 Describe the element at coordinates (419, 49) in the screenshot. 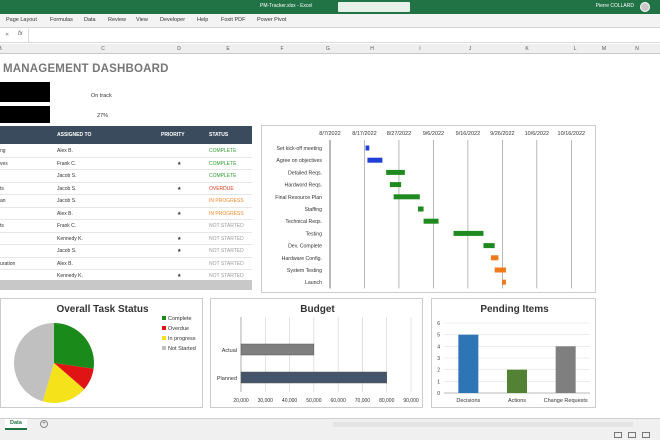

I see `column-header: I` at that location.